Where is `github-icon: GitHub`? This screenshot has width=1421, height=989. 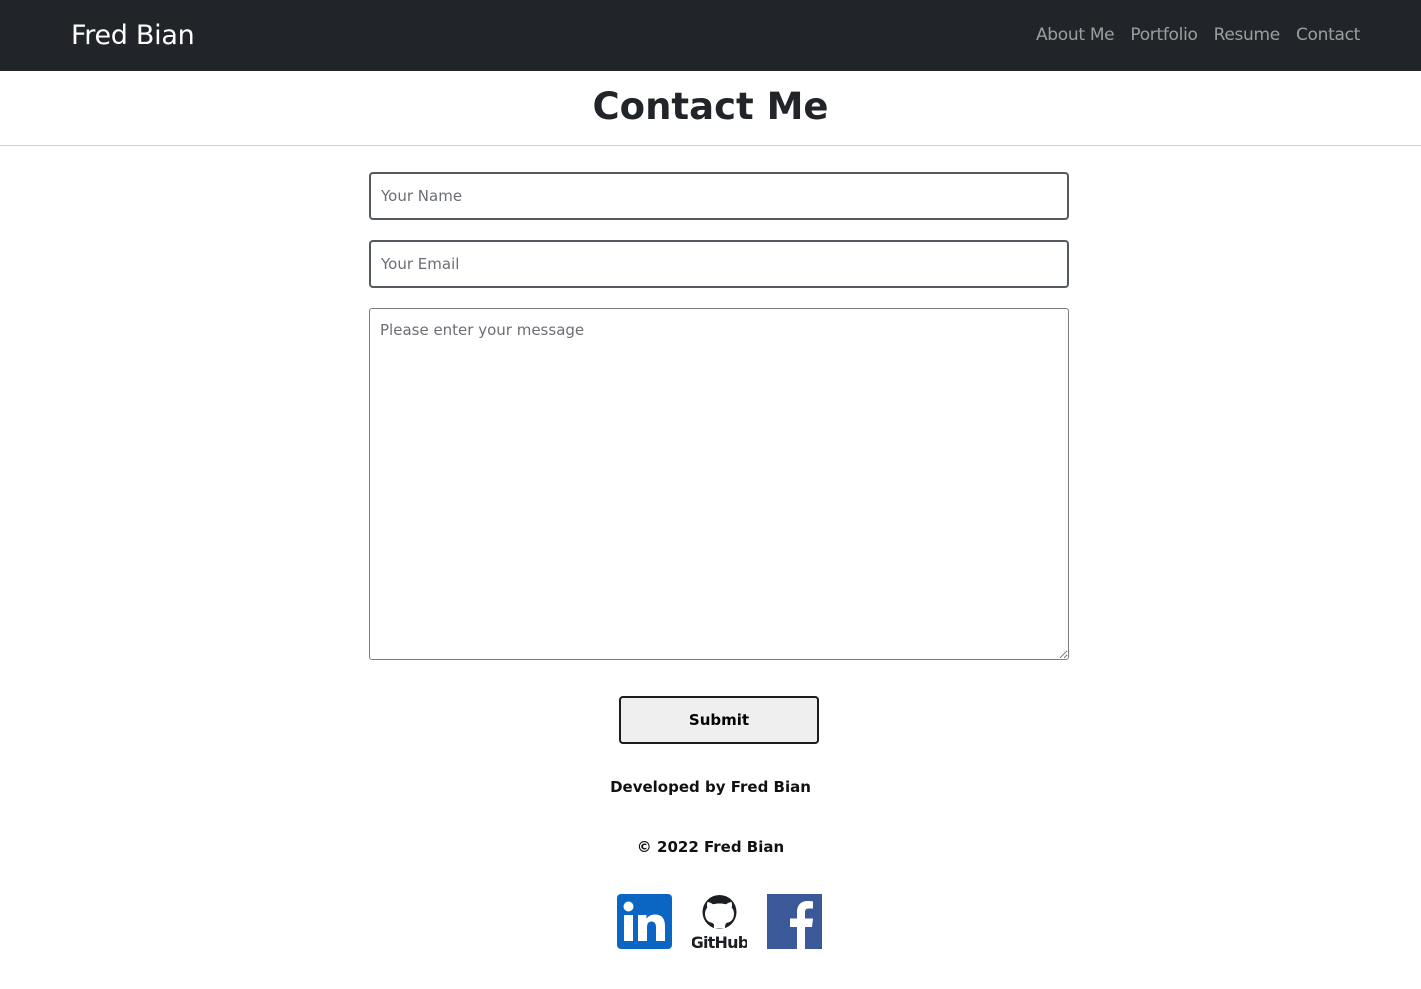
github-icon: GitHub is located at coordinates (719, 922).